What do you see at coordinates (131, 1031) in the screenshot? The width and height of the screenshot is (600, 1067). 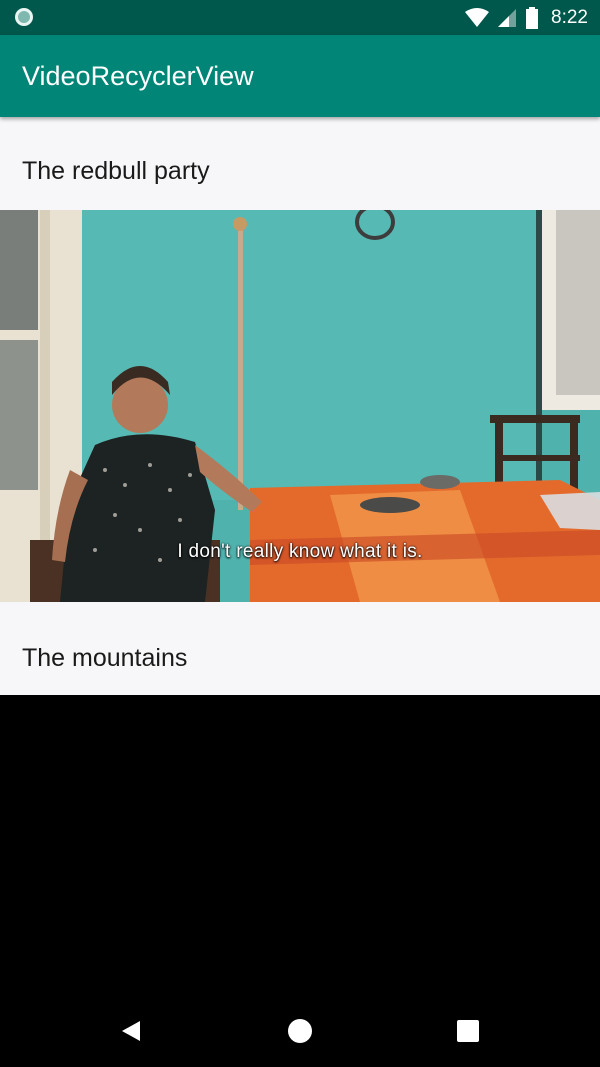 I see `back-icon` at bounding box center [131, 1031].